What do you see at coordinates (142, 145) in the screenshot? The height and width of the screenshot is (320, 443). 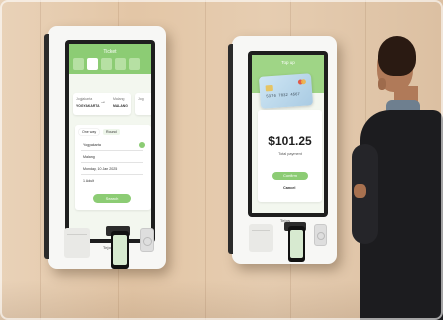 I see `swap-icon` at bounding box center [142, 145].